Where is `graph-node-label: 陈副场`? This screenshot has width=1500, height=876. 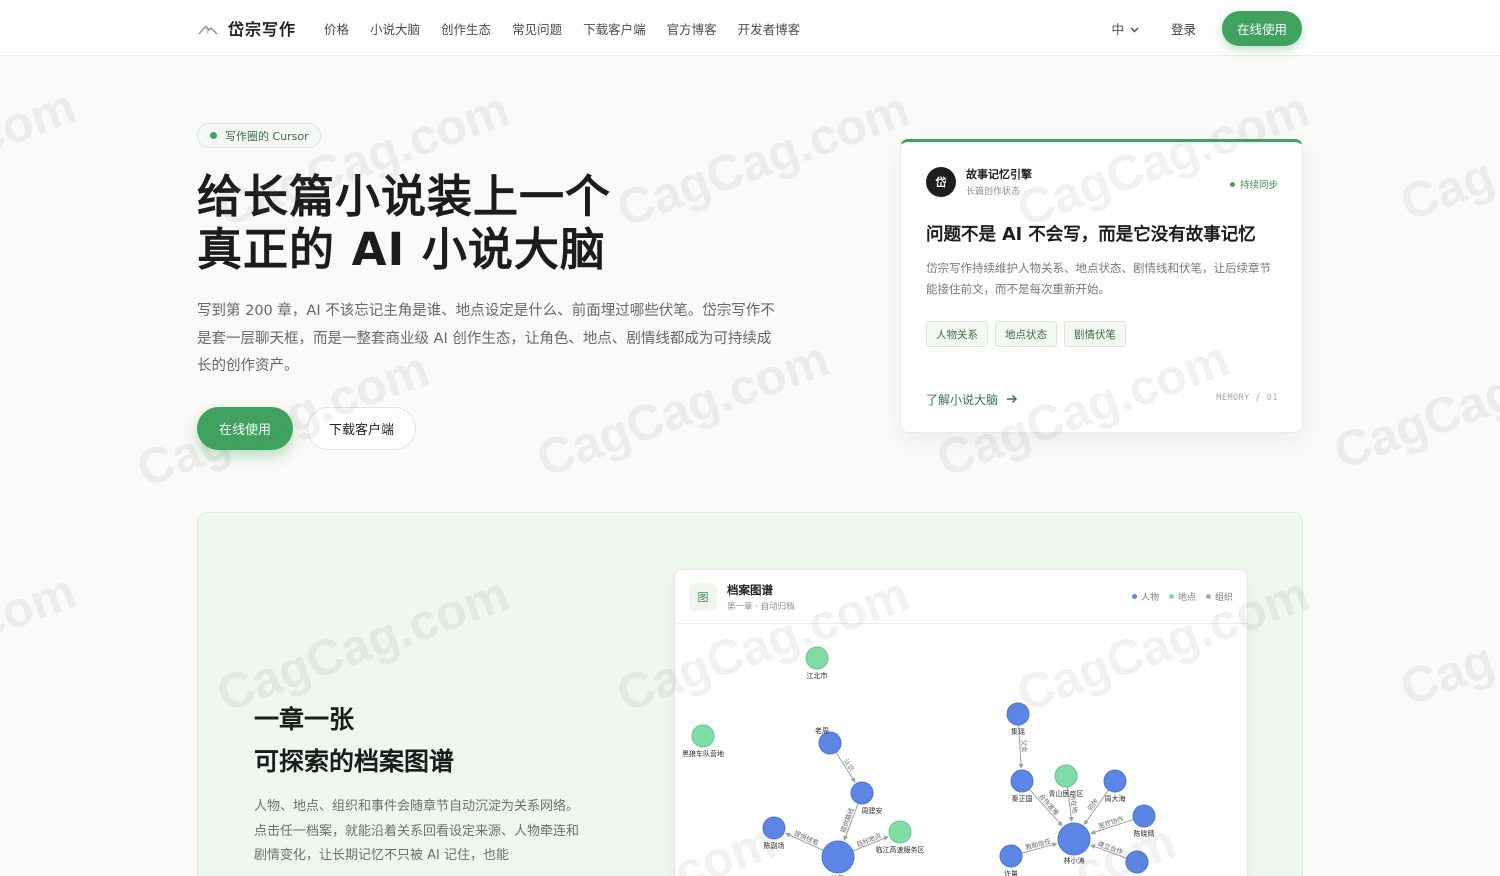 graph-node-label: 陈副场 is located at coordinates (774, 845).